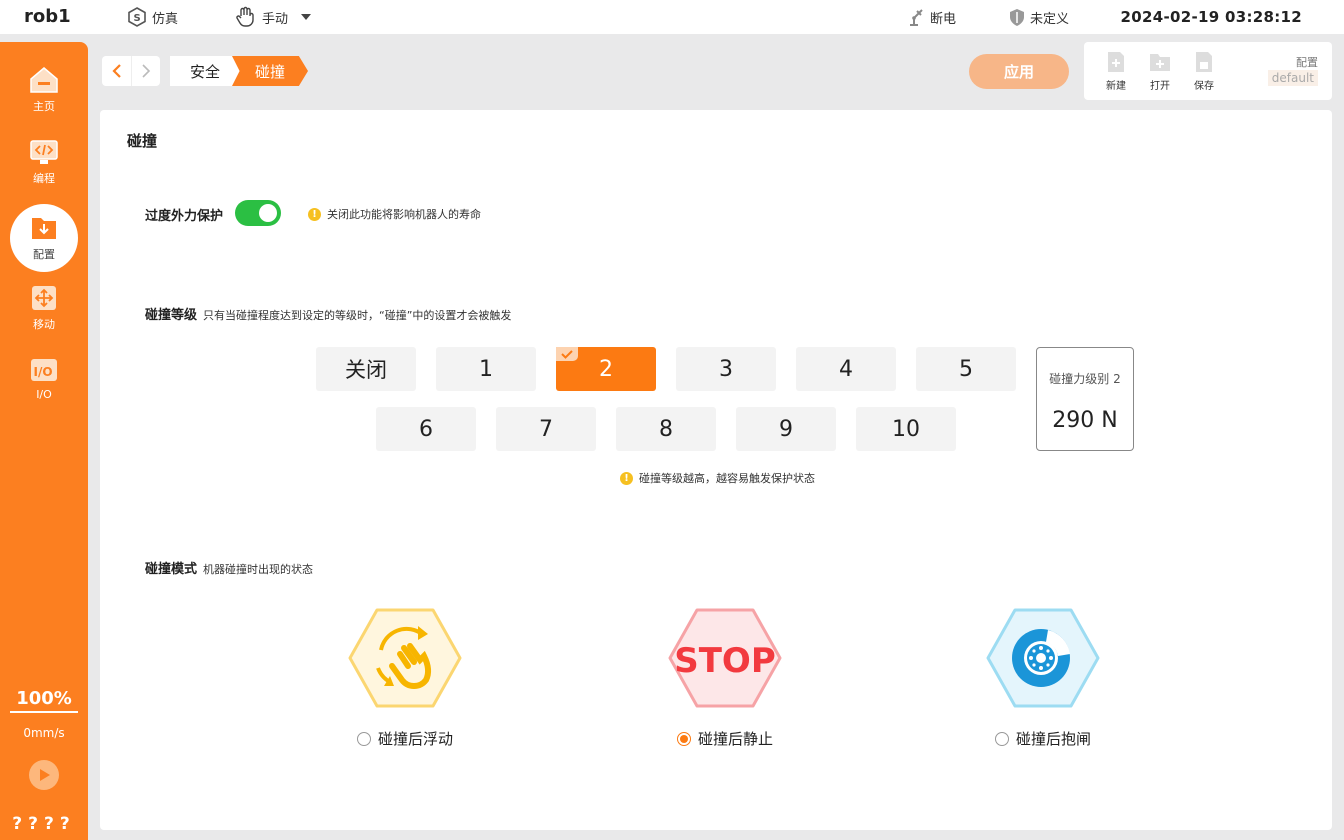  I want to click on protection-warning: ! 关闭此功能将影响机器人的寿命, so click(394, 214).